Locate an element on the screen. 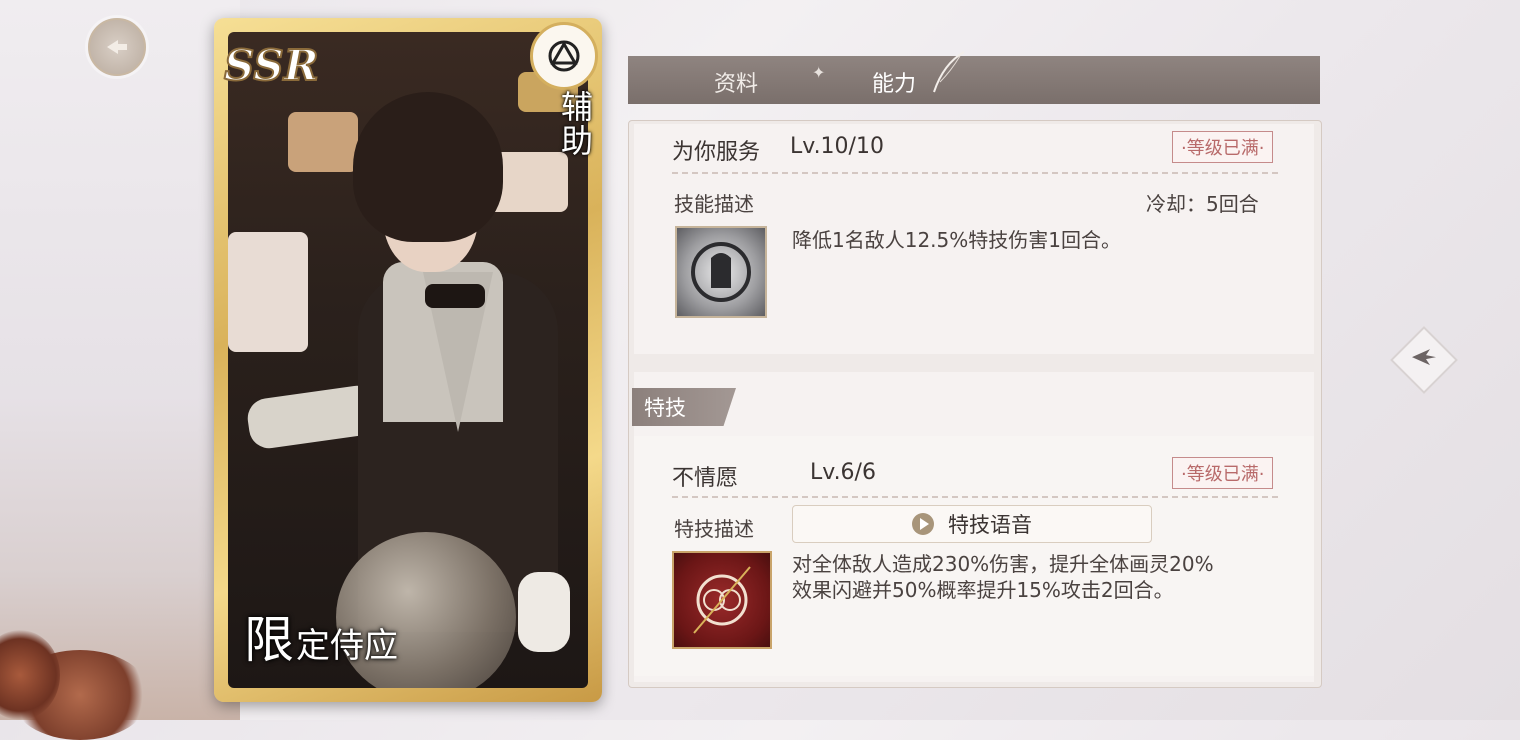  back-button is located at coordinates (117, 47).